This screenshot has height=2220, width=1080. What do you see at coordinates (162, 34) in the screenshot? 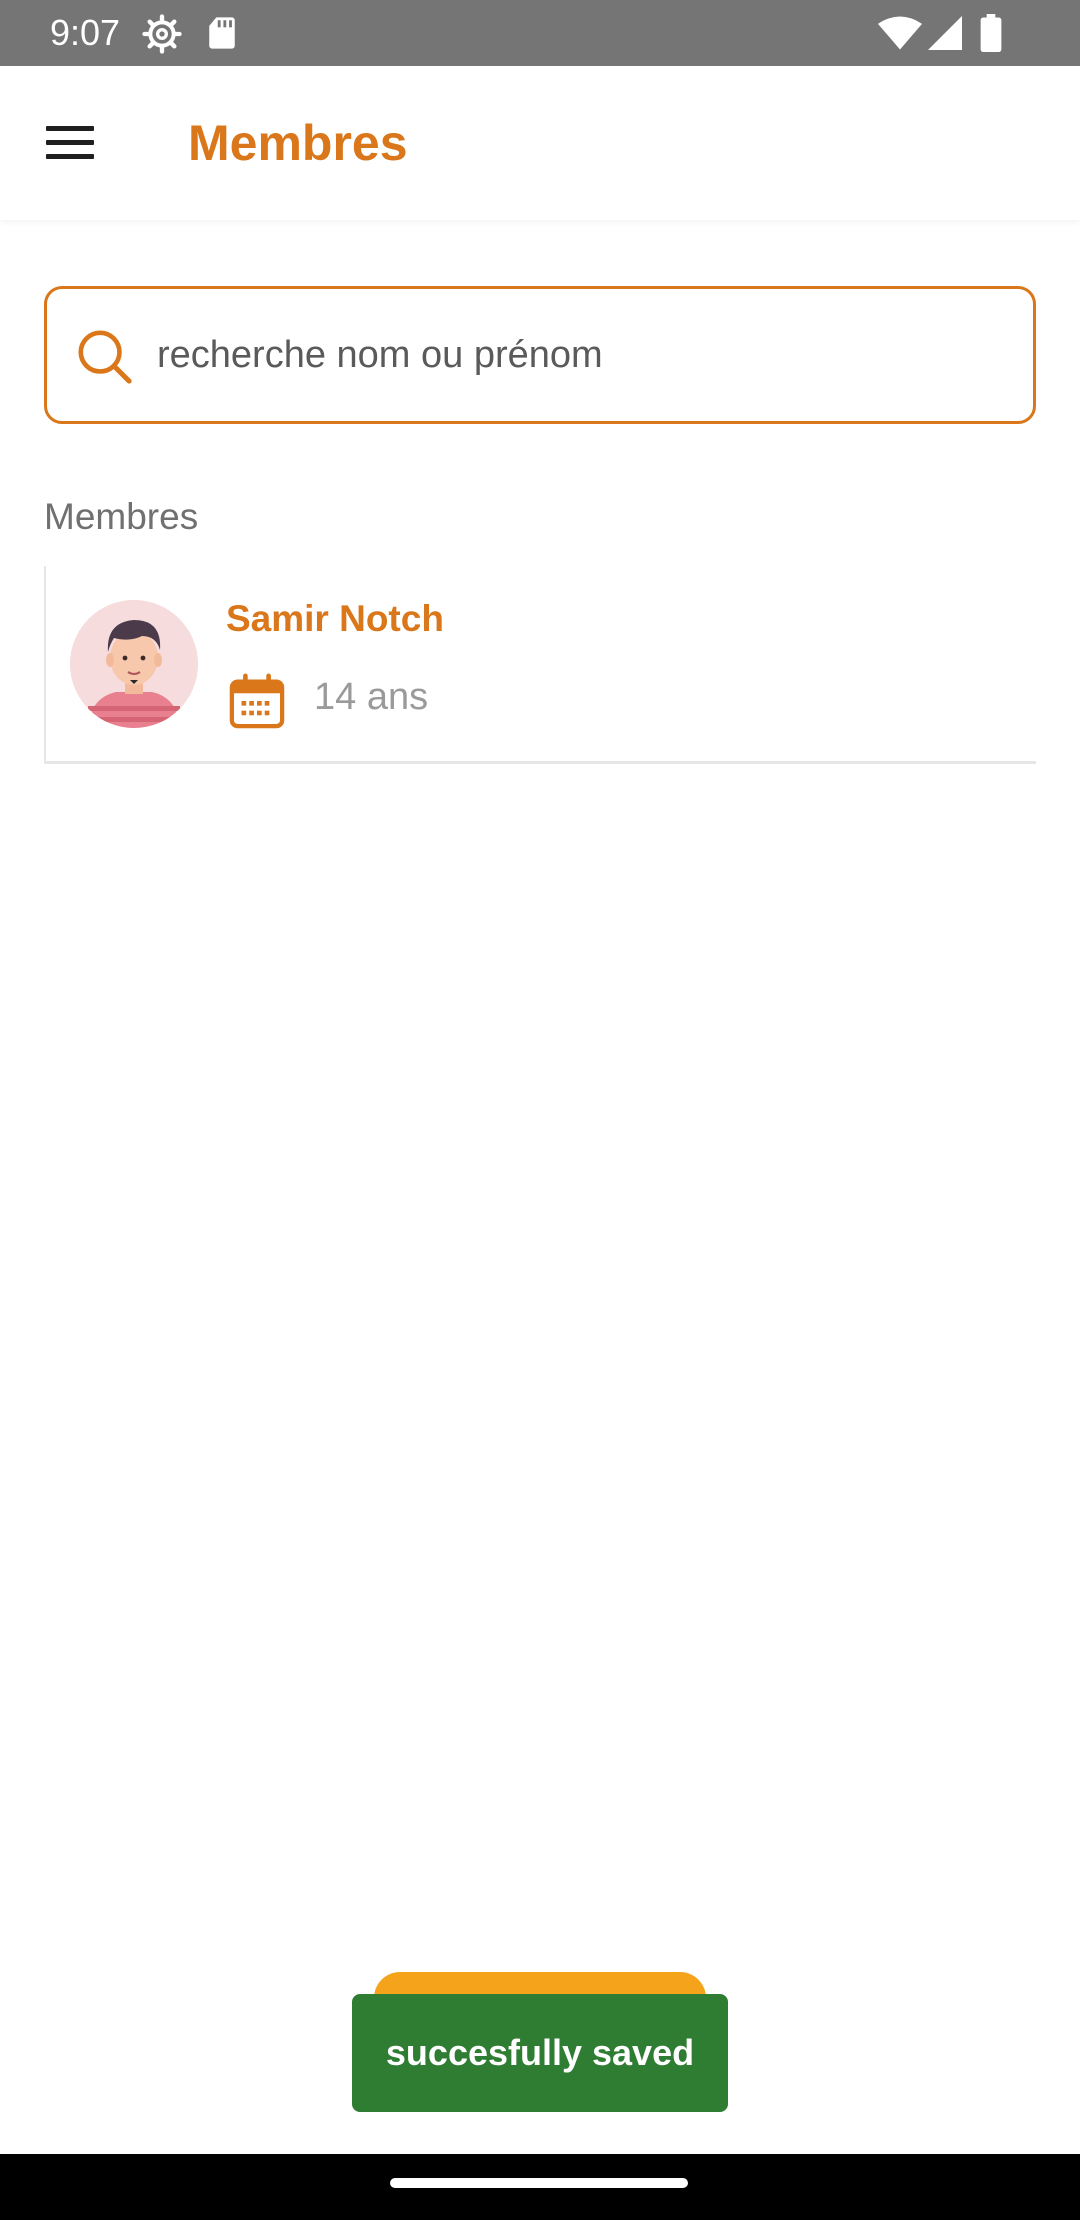
I see `settings-gear-icon` at bounding box center [162, 34].